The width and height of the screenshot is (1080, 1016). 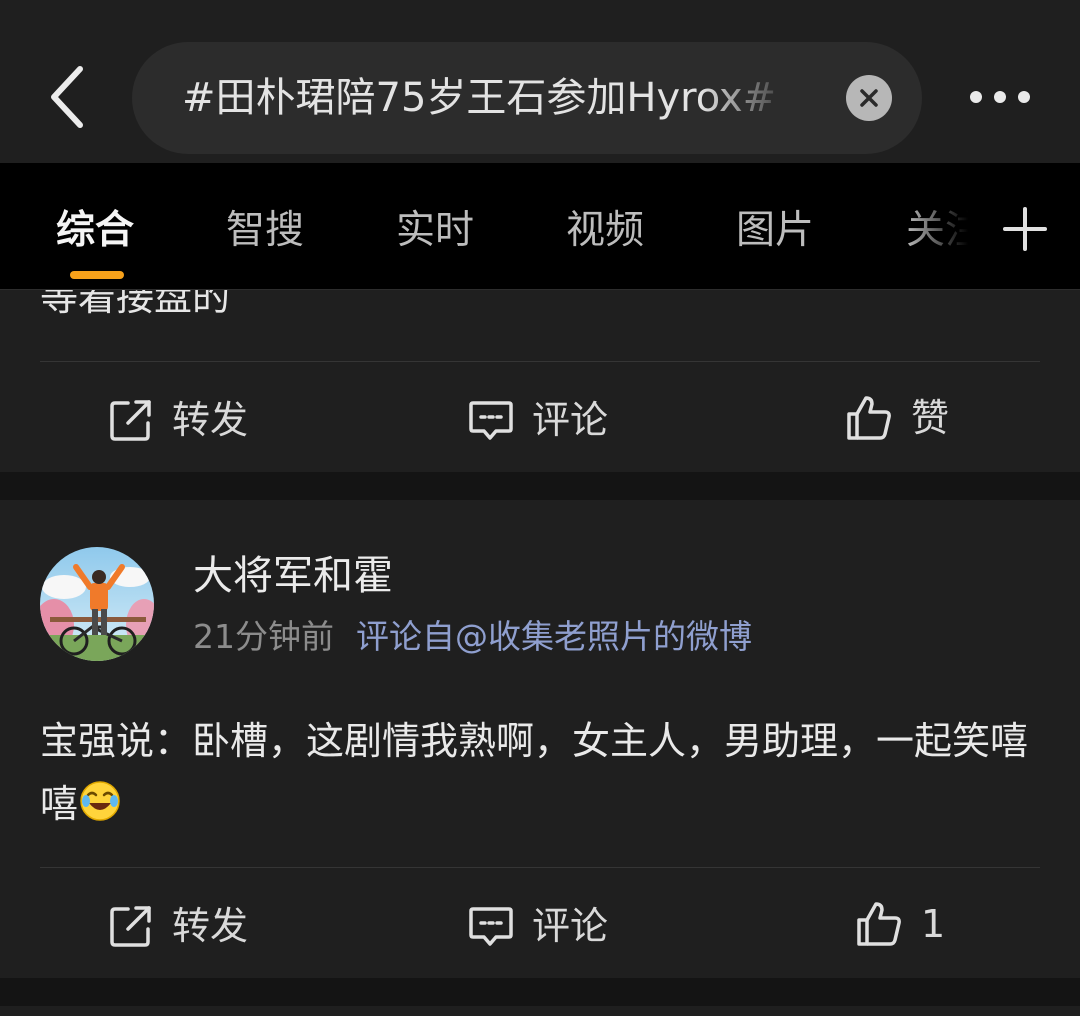 I want to click on chevron-left-icon, so click(x=67, y=97).